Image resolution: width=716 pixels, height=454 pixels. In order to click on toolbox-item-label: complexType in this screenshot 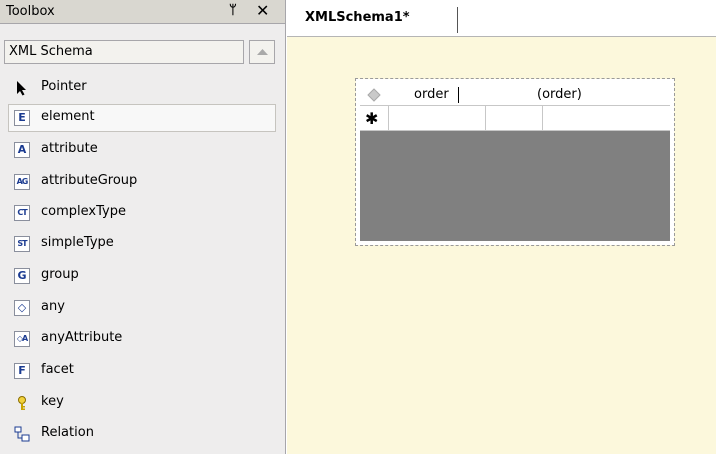, I will do `click(83, 211)`.